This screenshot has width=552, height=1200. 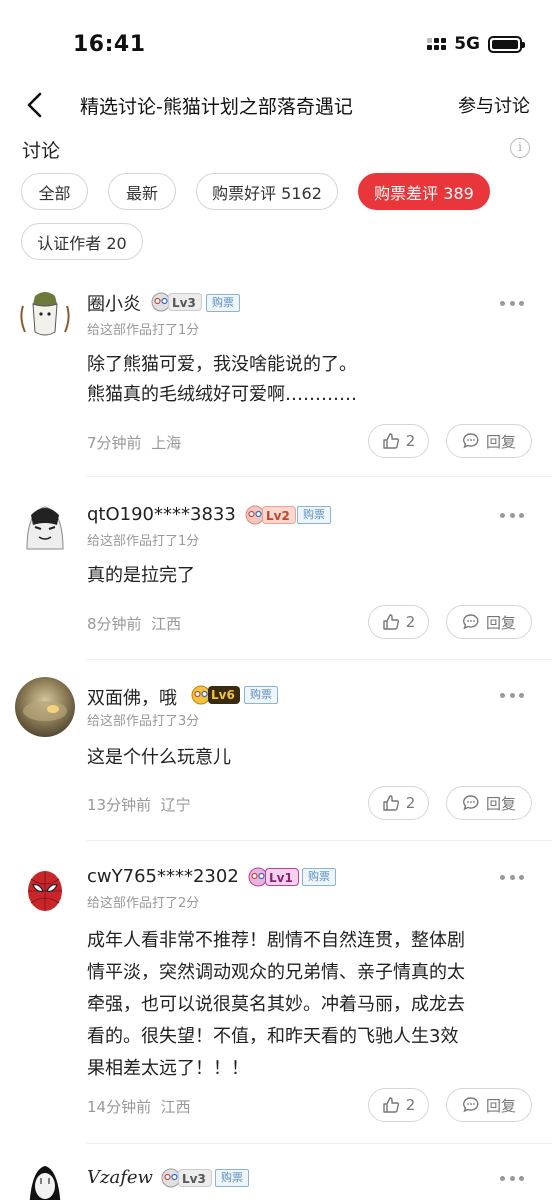 What do you see at coordinates (120, 1177) in the screenshot?
I see `username: Vzafew` at bounding box center [120, 1177].